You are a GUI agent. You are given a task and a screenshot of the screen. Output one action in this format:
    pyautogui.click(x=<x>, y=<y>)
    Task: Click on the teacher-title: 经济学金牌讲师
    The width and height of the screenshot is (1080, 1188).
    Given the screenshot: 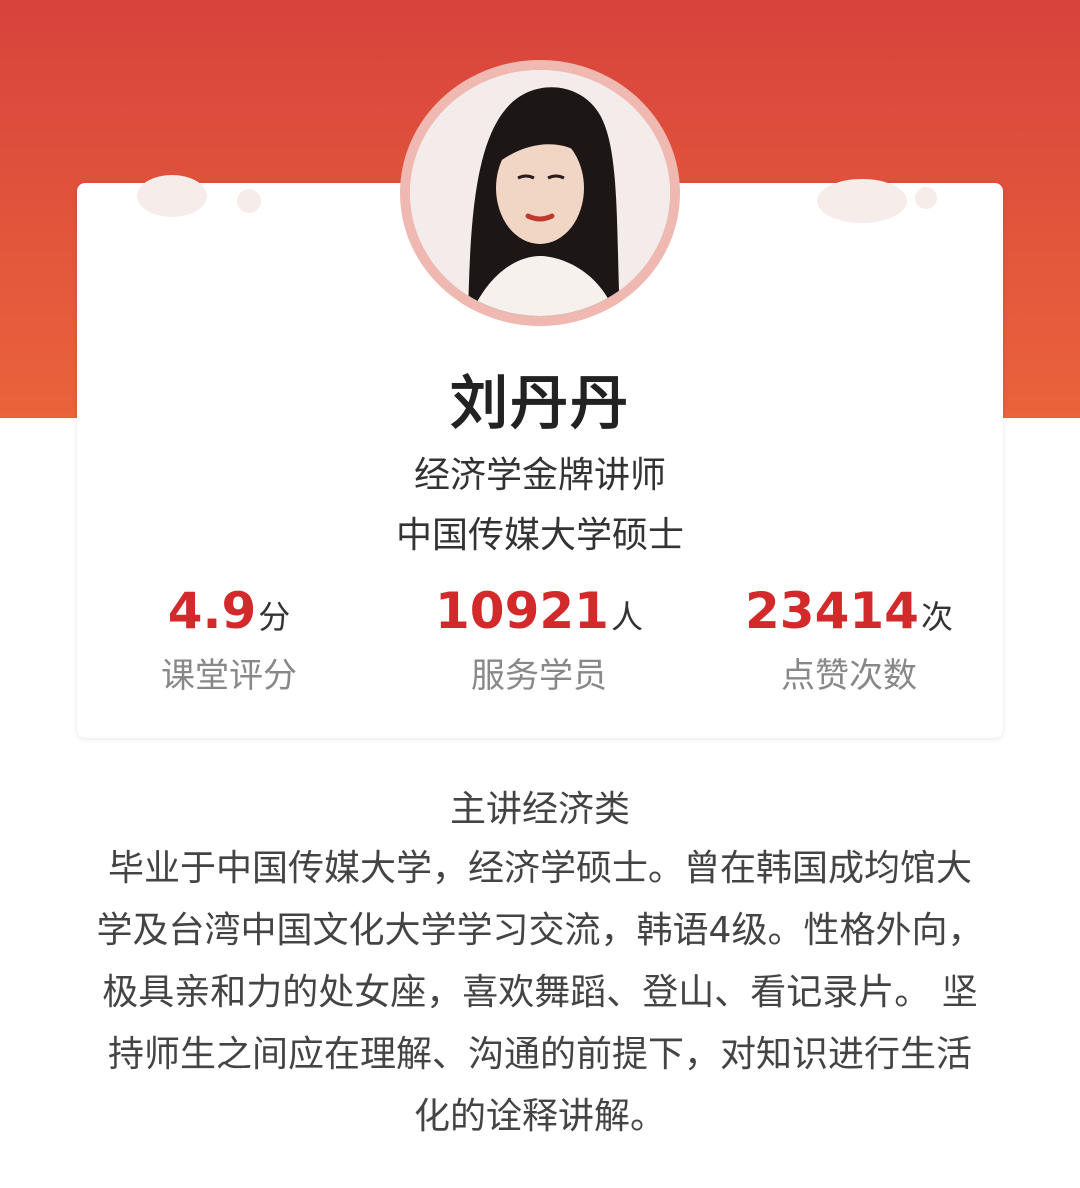 What is the action you would take?
    pyautogui.click(x=539, y=475)
    